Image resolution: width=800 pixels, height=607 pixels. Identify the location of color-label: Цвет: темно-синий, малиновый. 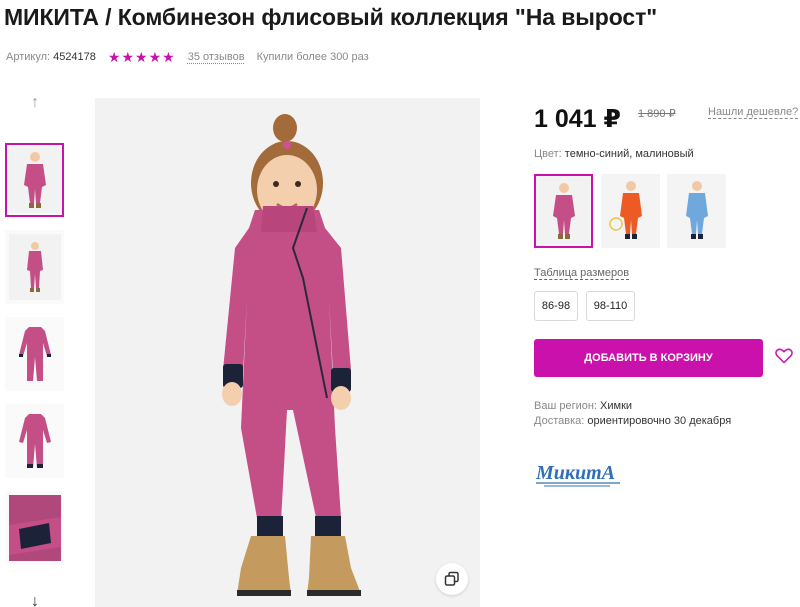
(614, 154).